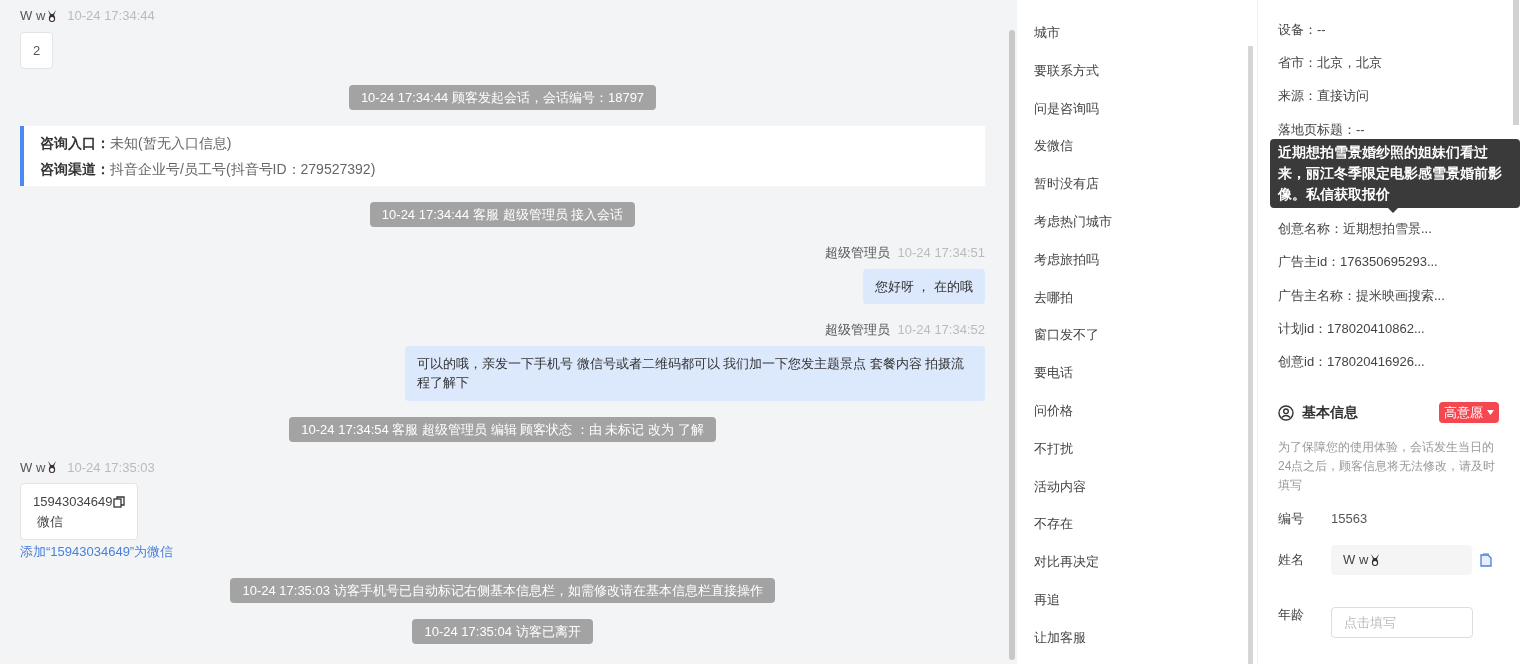 This screenshot has height=664, width=1523. What do you see at coordinates (1469, 412) in the screenshot?
I see `intent-dropdown: 高意愿` at bounding box center [1469, 412].